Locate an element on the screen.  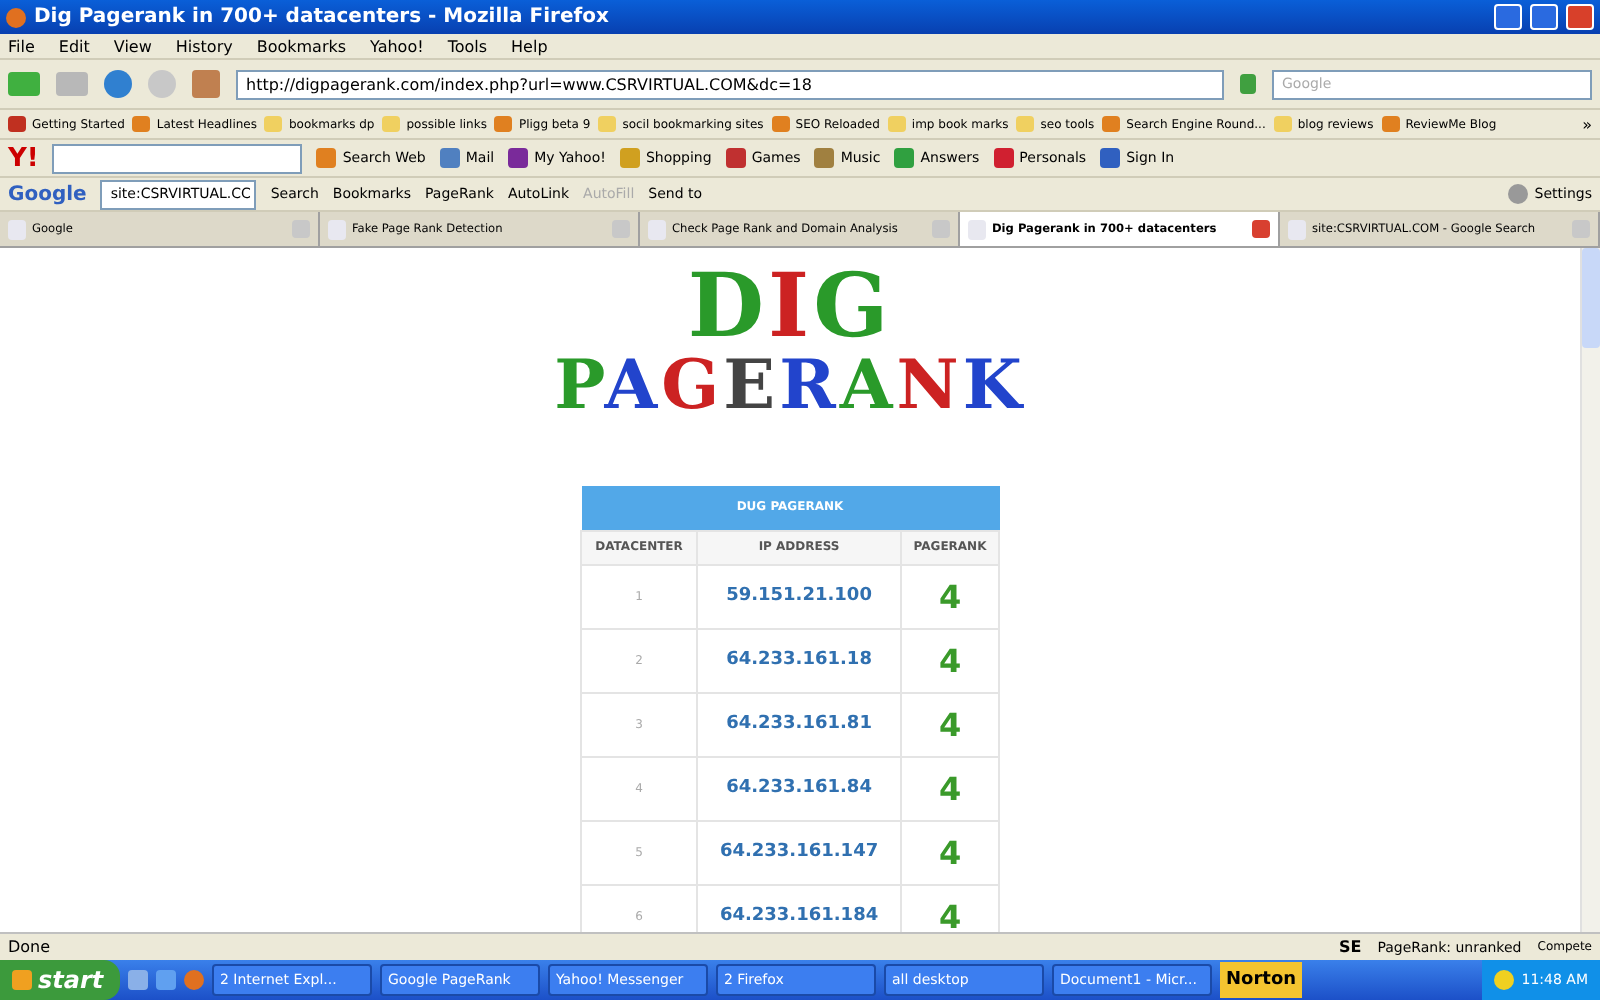
menu-item: Edit is located at coordinates (74, 46).